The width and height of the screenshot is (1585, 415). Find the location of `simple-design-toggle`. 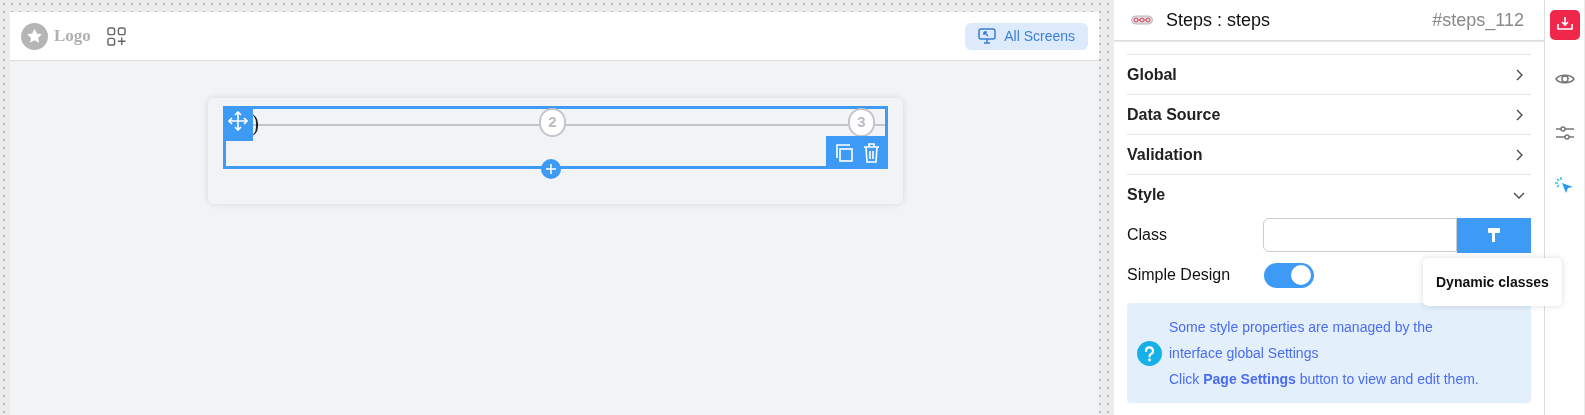

simple-design-toggle is located at coordinates (1289, 275).